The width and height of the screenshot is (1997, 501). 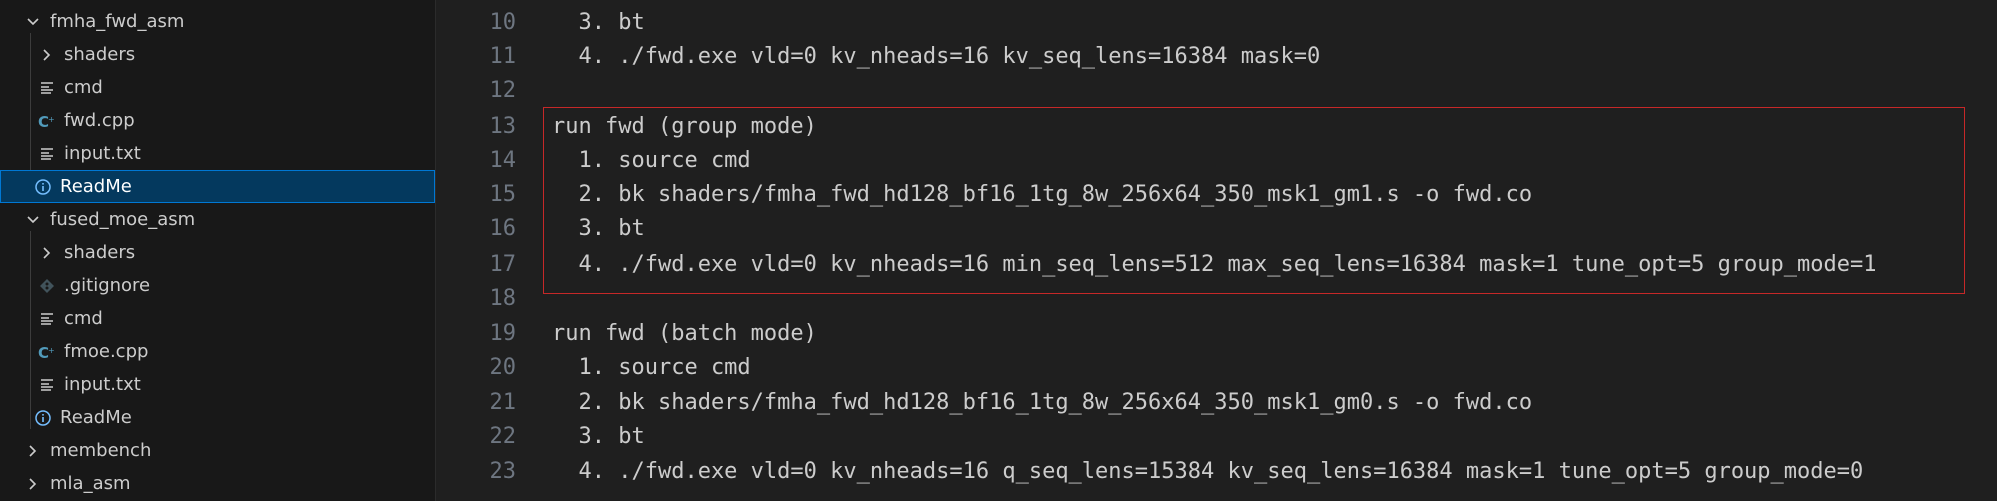 What do you see at coordinates (503, 228) in the screenshot?
I see `line-number: 16` at bounding box center [503, 228].